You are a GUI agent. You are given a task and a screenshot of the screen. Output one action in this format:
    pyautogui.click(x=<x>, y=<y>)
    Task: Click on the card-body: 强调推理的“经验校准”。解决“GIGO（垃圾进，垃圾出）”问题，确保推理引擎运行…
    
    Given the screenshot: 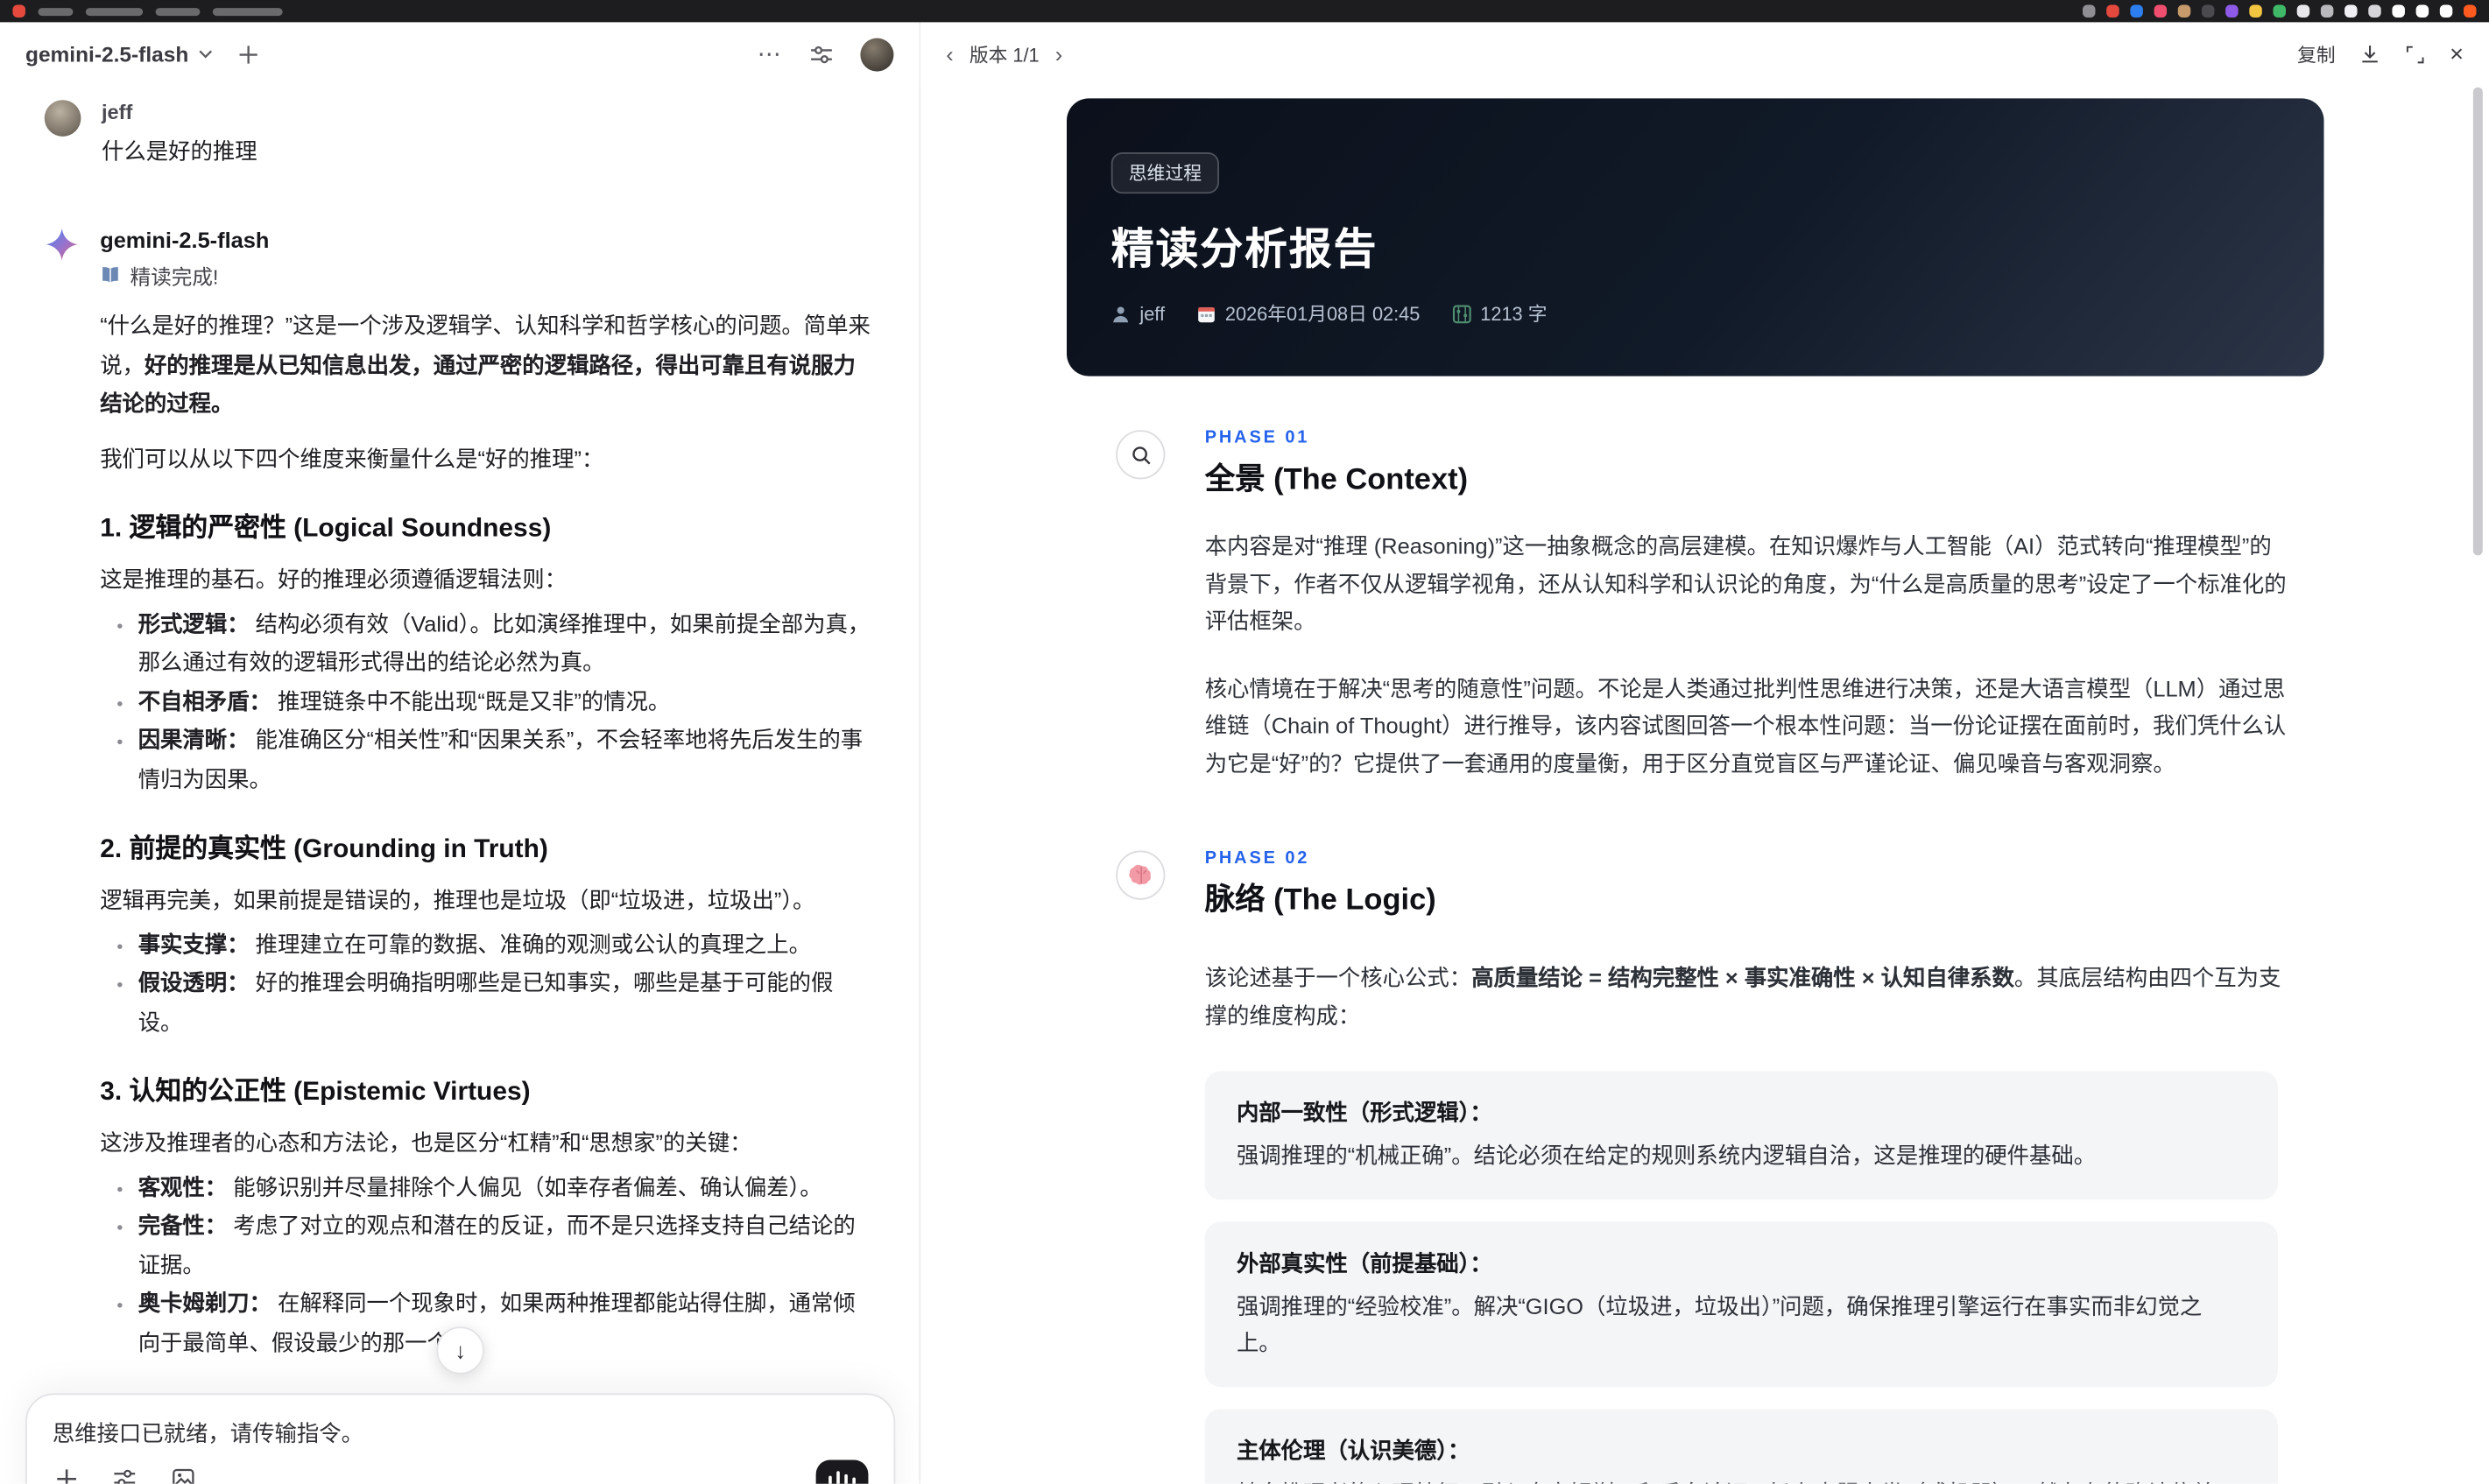 What is the action you would take?
    pyautogui.click(x=1719, y=1323)
    